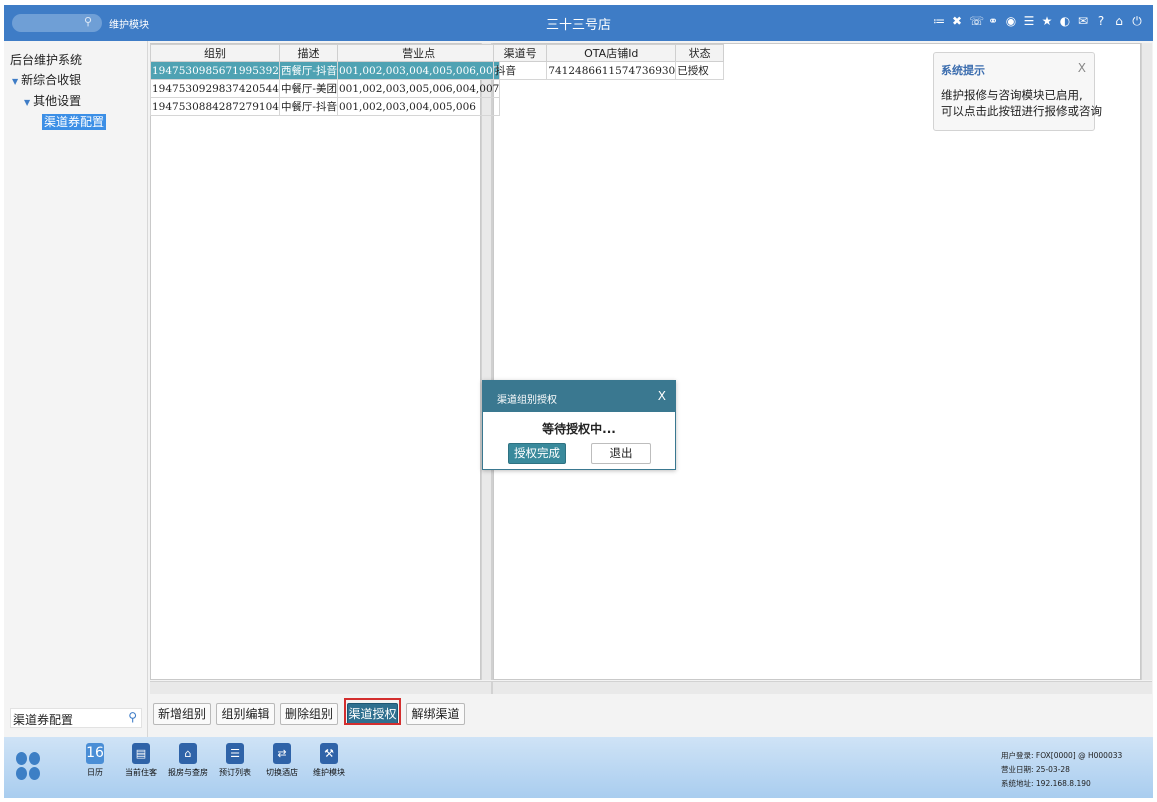  Describe the element at coordinates (435, 714) in the screenshot. I see `unbind-channel-button: 解绑渠道` at that location.